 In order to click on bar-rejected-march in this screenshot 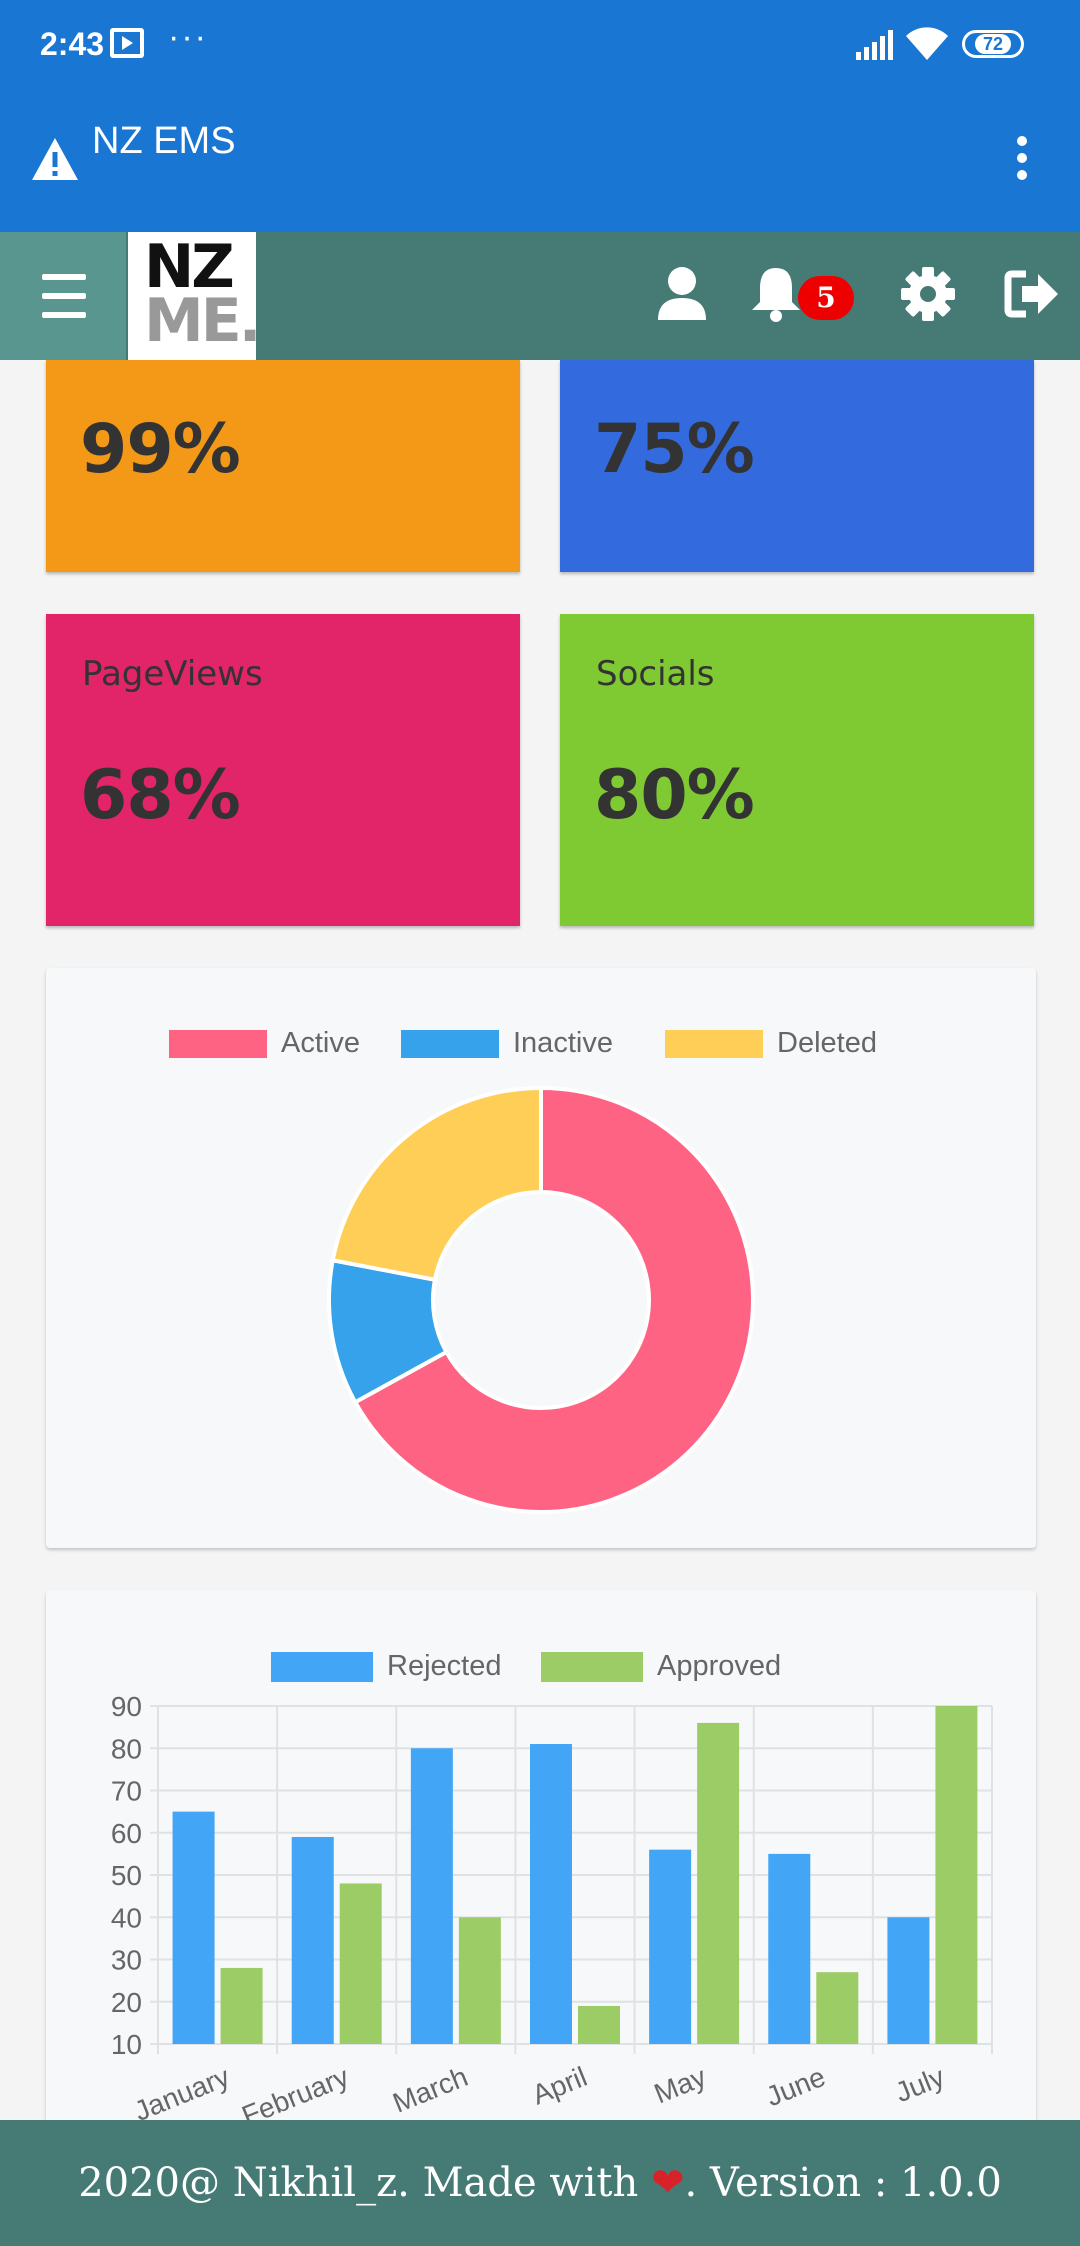, I will do `click(431, 1896)`.